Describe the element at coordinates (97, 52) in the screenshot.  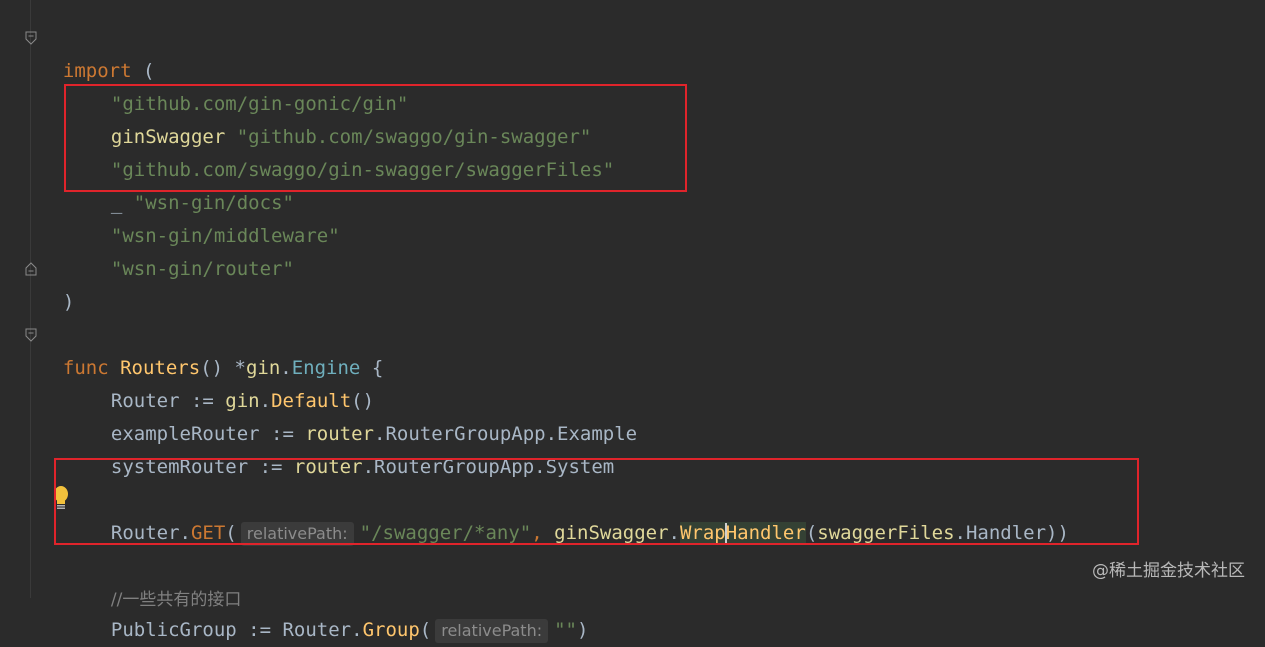
I see `code-line-import: import (` at that location.